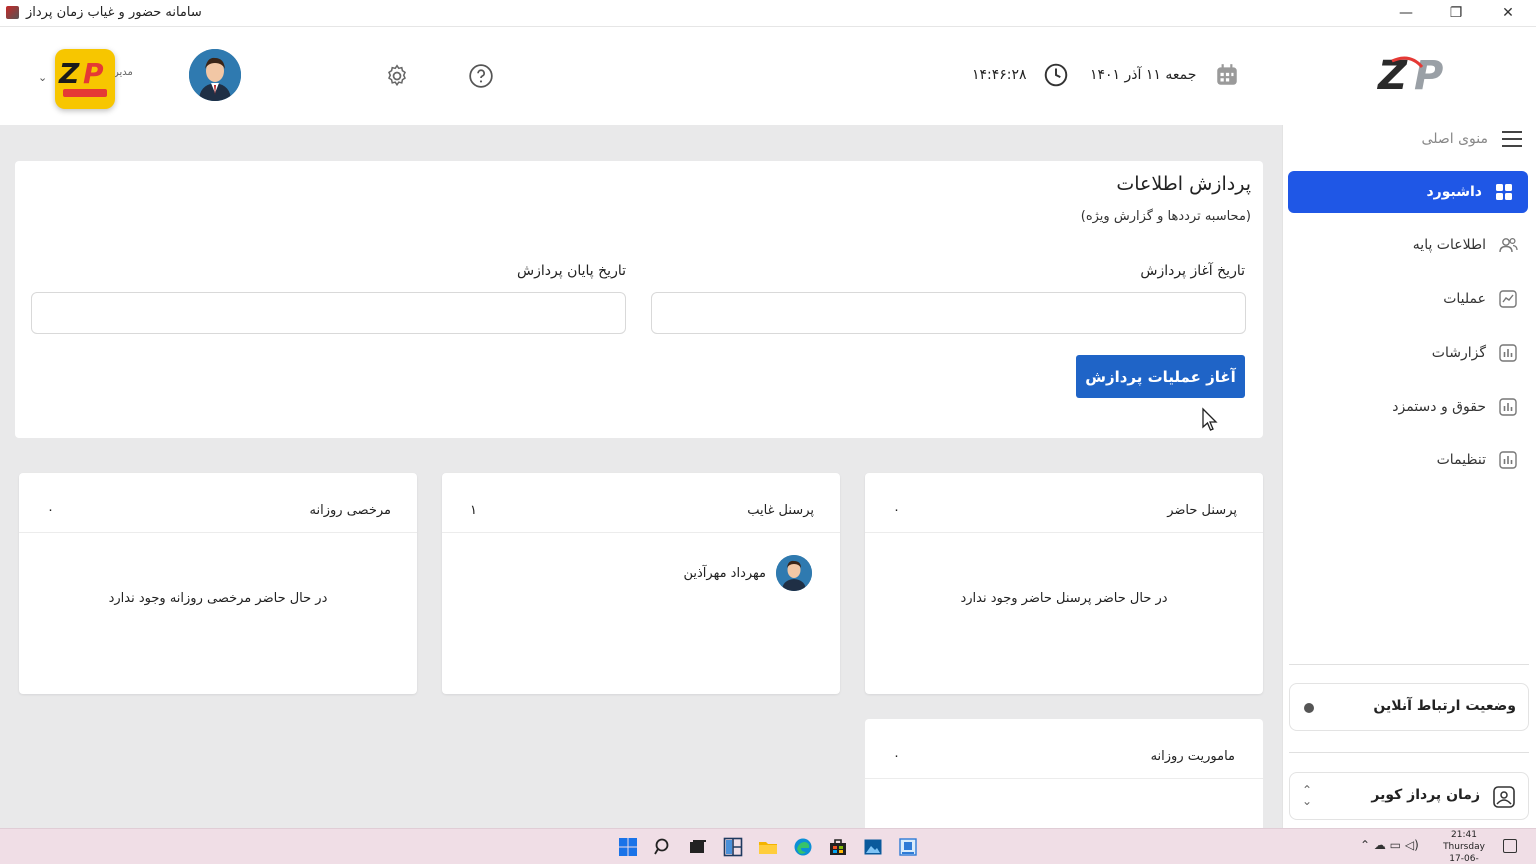 This screenshot has width=1536, height=864. Describe the element at coordinates (50, 510) in the screenshot. I see `leave-count: ۰` at that location.